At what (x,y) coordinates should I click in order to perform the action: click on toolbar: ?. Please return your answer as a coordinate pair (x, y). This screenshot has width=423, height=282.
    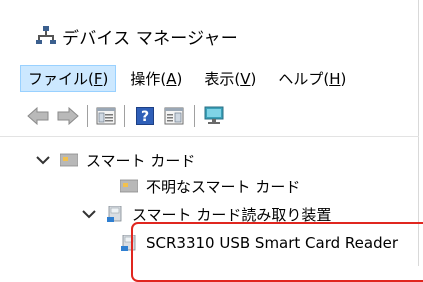
    Looking at the image, I should click on (221, 117).